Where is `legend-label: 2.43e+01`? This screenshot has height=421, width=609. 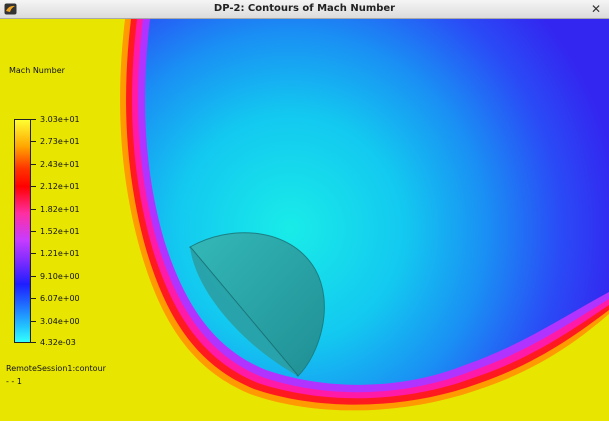
legend-label: 2.43e+01 is located at coordinates (60, 164).